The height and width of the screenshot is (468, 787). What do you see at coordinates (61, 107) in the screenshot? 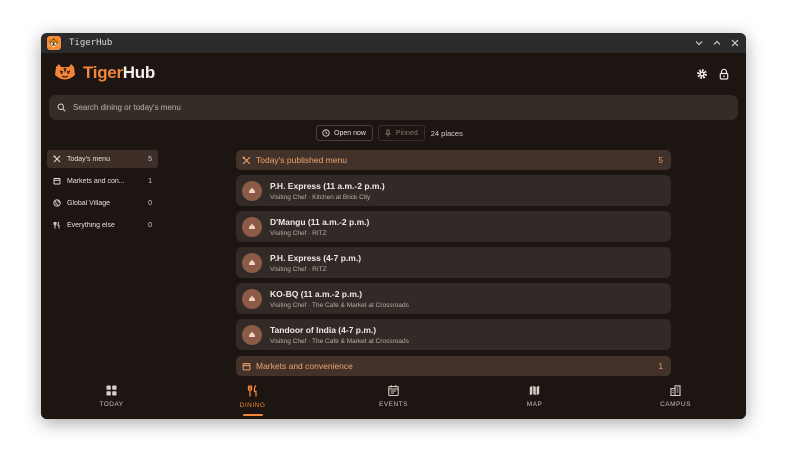
I see `search-icon` at bounding box center [61, 107].